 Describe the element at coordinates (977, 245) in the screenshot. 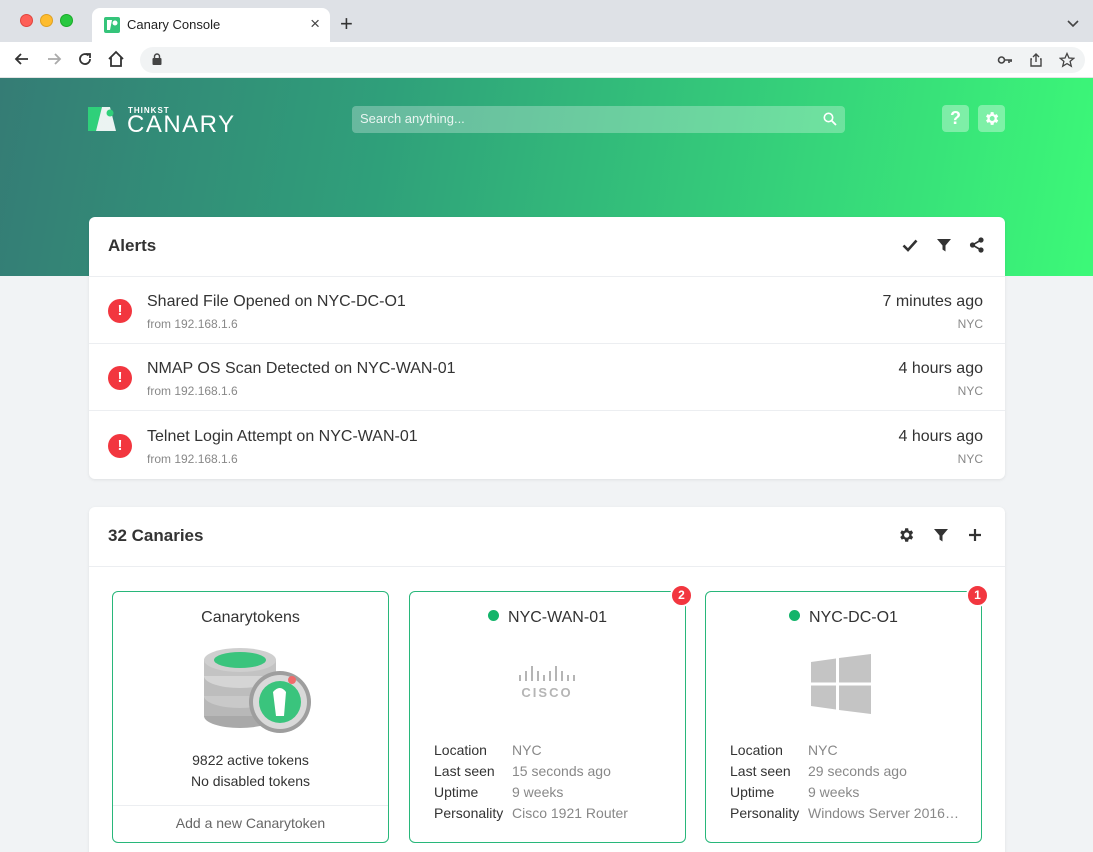

I see `share-nodes-icon` at that location.